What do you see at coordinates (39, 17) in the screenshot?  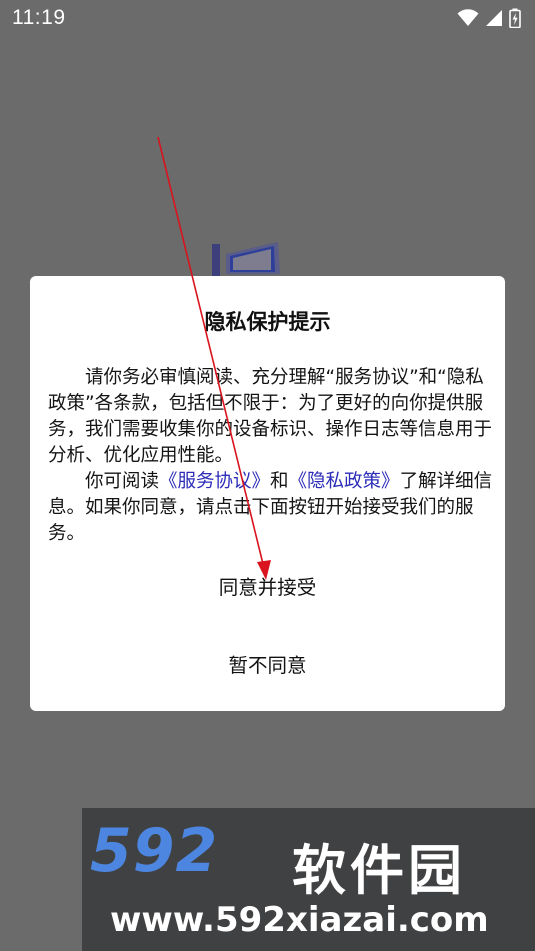 I see `status-time: 11:19` at bounding box center [39, 17].